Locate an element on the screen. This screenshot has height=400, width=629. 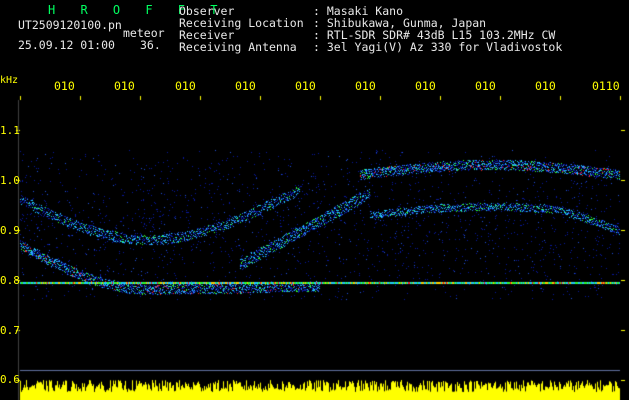
y-tick-label: 1.0 is located at coordinates (10, 180).